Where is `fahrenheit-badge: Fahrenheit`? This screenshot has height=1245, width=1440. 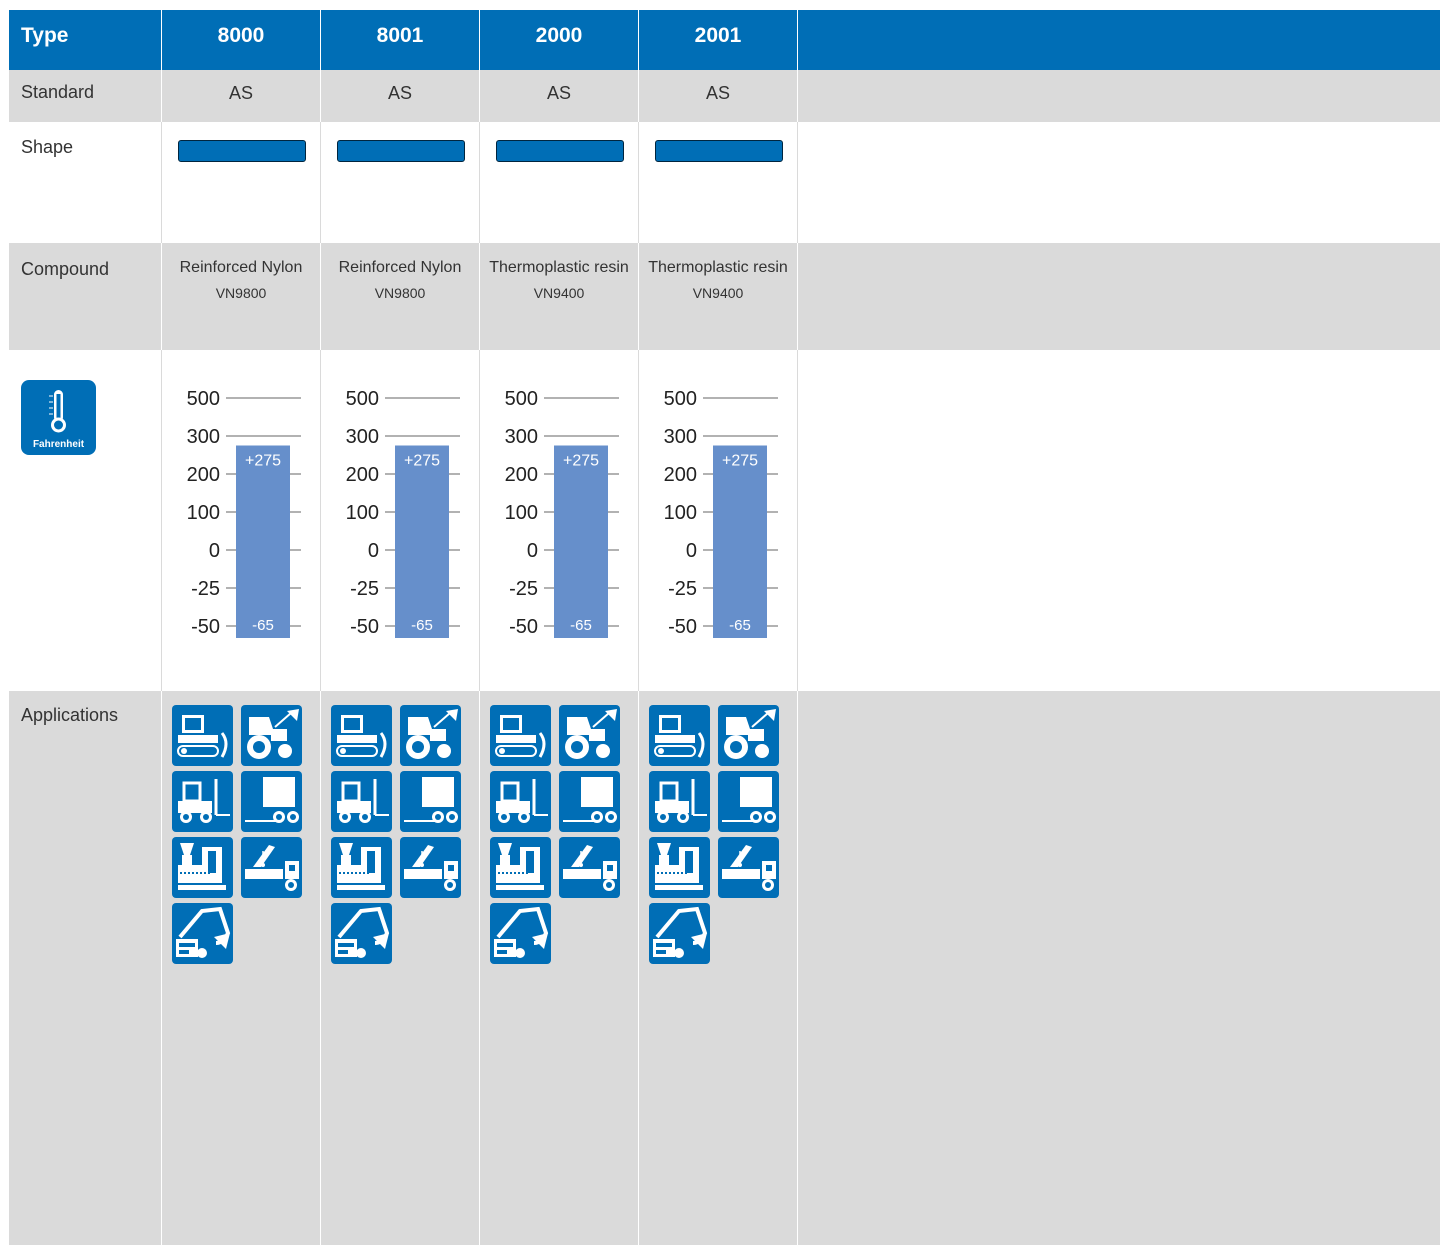
fahrenheit-badge: Fahrenheit is located at coordinates (58, 417).